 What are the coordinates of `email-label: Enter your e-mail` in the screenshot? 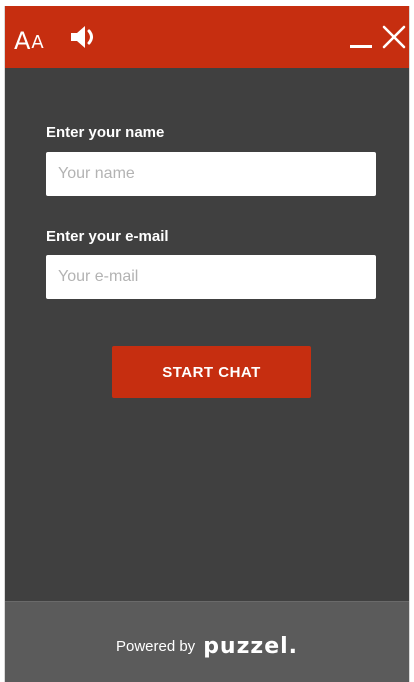 It's located at (107, 236).